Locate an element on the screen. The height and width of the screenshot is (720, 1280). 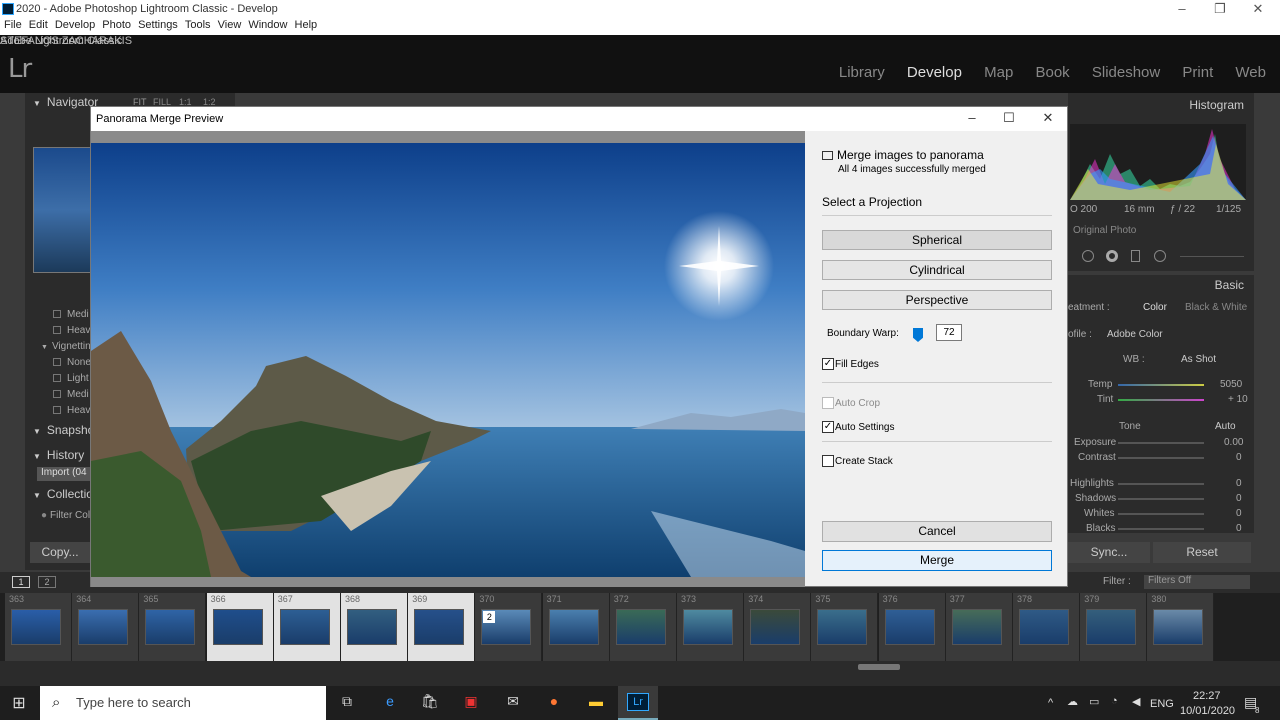
module-slideshow: Slideshow is located at coordinates (1126, 72).